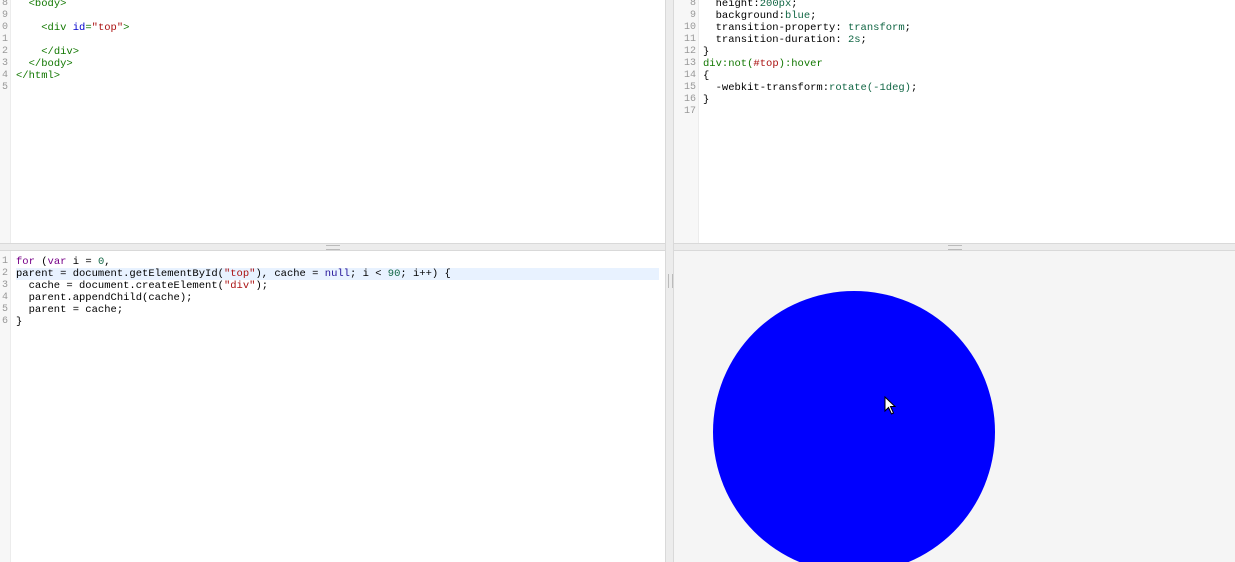 The width and height of the screenshot is (1235, 562). Describe the element at coordinates (954, 52) in the screenshot. I see `code-line: 12}` at that location.